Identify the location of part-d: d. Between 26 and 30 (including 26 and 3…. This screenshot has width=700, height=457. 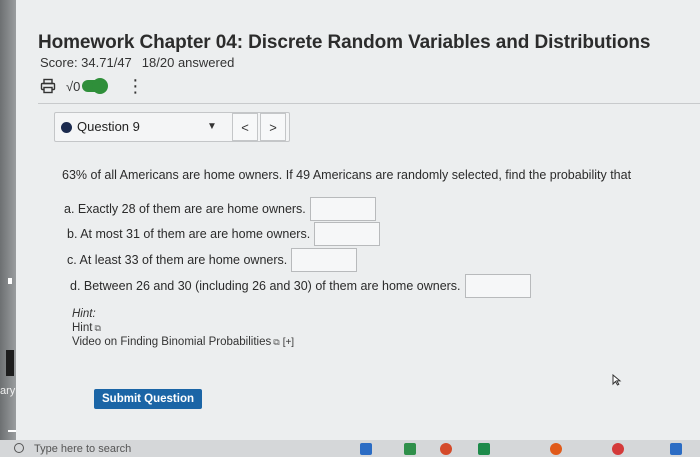
(300, 286).